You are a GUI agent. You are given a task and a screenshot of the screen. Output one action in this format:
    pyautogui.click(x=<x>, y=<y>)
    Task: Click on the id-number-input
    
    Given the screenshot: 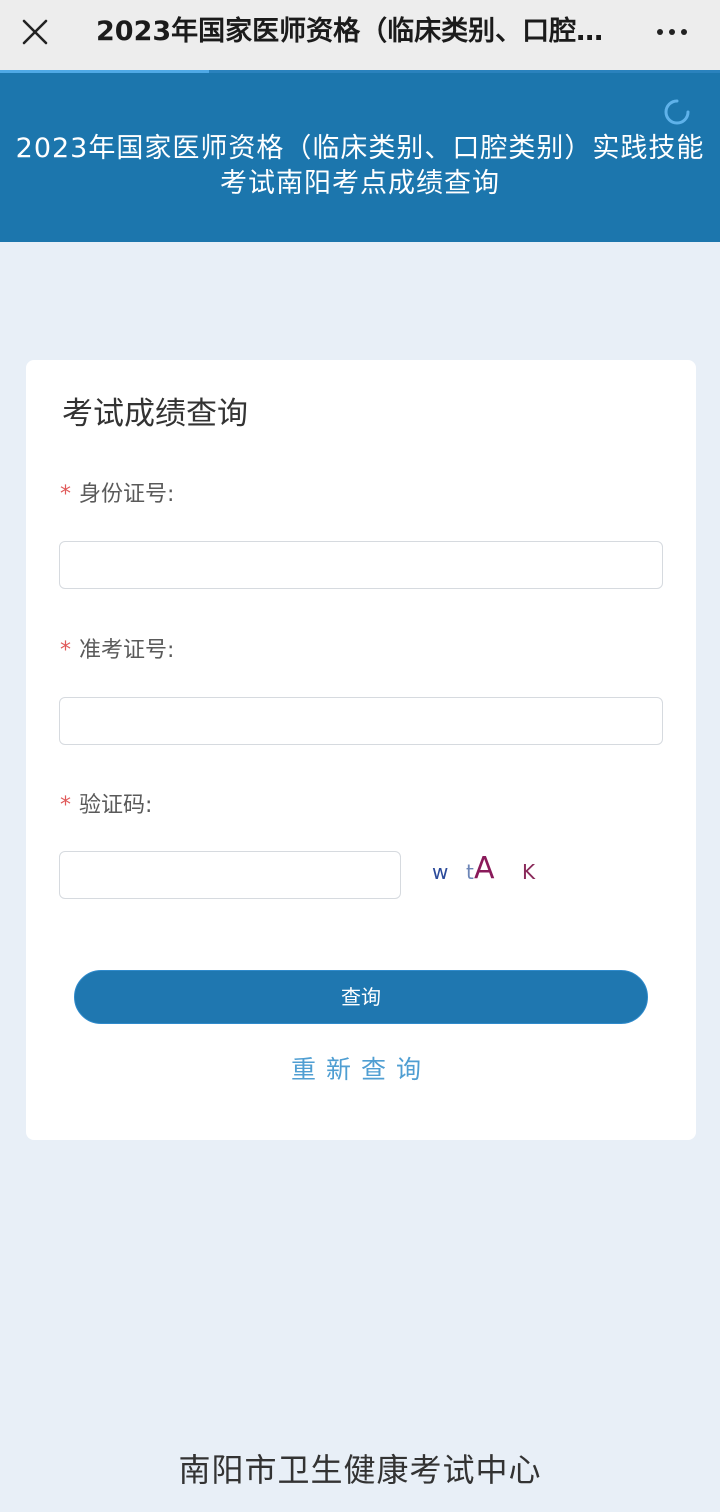 What is the action you would take?
    pyautogui.click(x=361, y=565)
    